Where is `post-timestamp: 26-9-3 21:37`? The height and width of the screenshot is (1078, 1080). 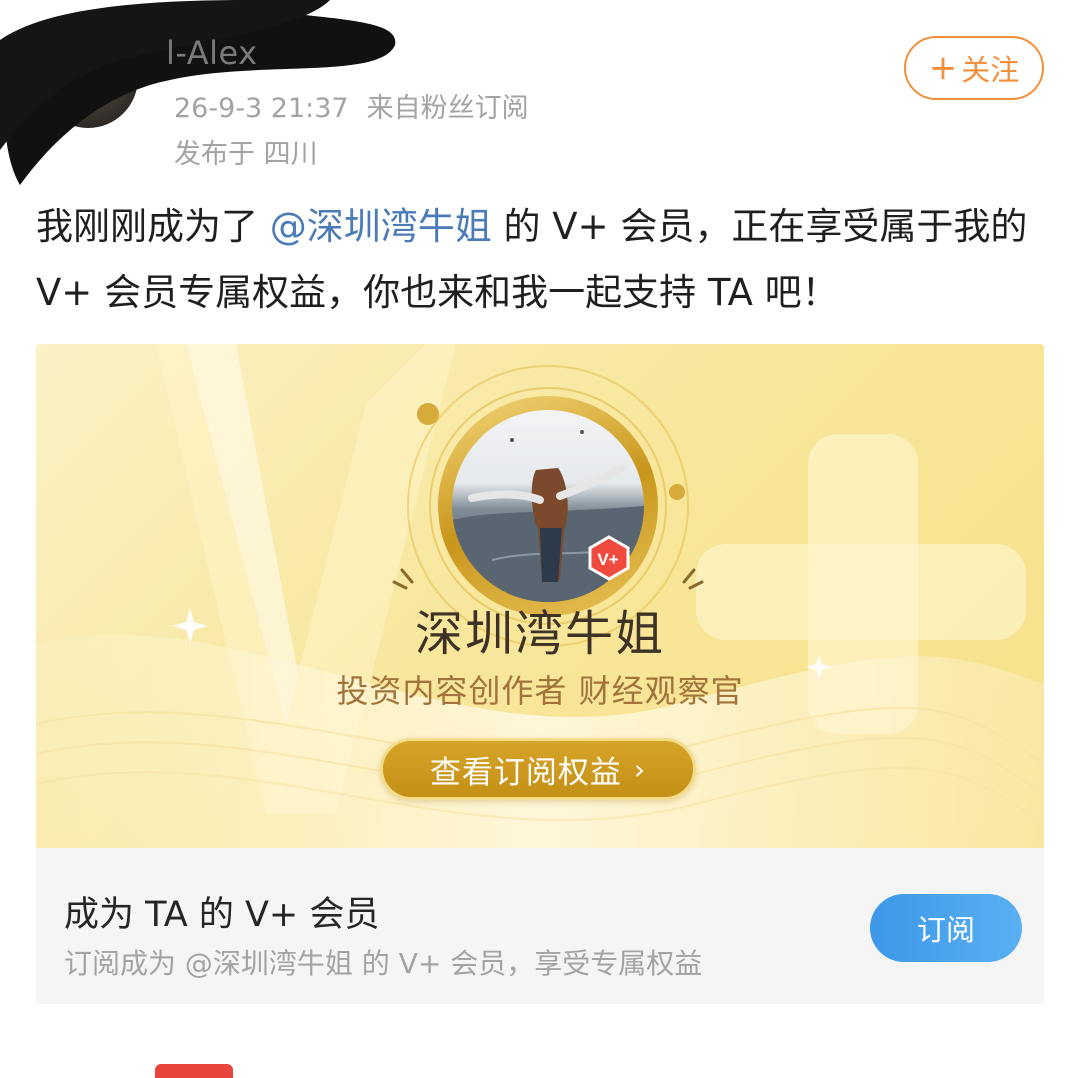 post-timestamp: 26-9-3 21:37 is located at coordinates (261, 108).